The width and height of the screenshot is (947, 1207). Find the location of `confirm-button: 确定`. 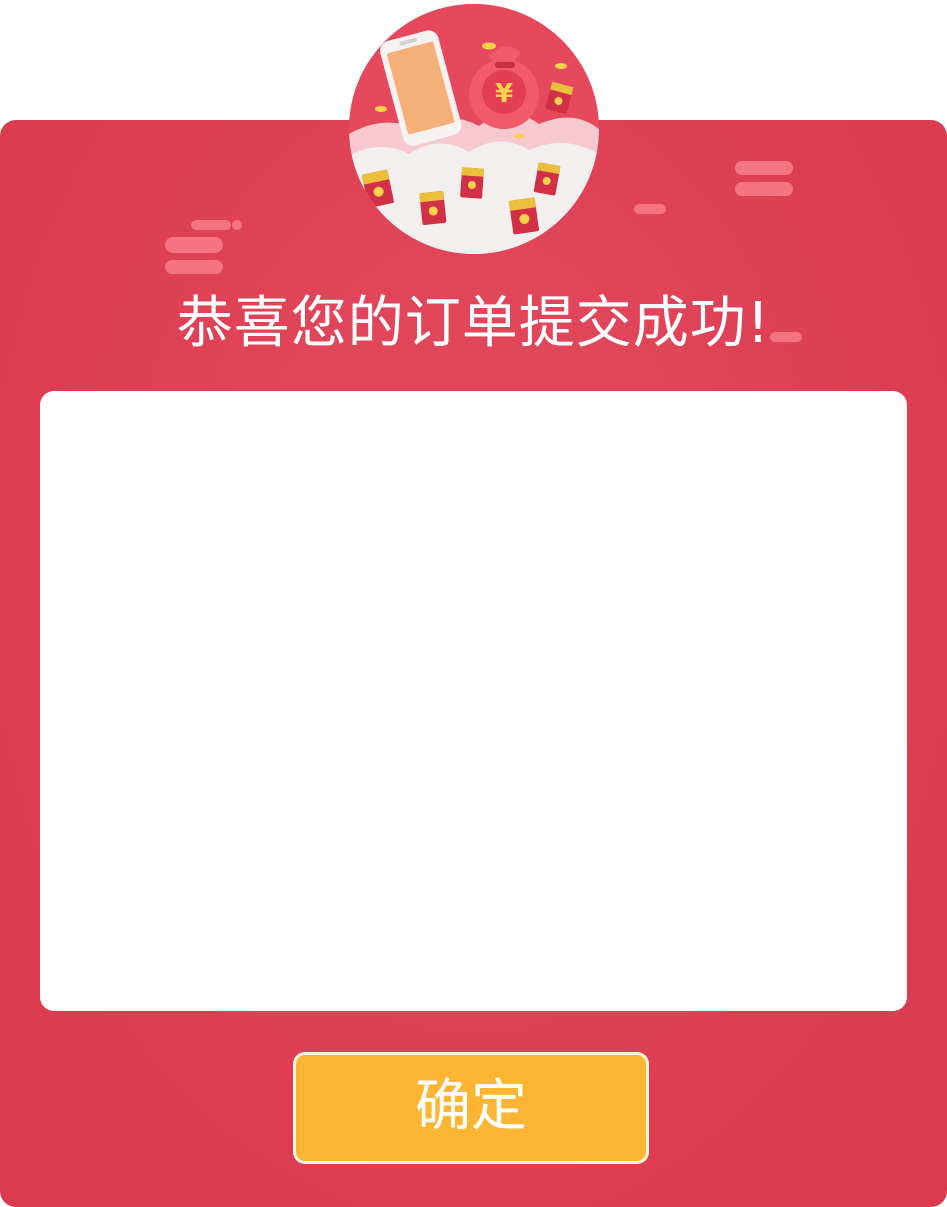

confirm-button: 确定 is located at coordinates (471, 1108).